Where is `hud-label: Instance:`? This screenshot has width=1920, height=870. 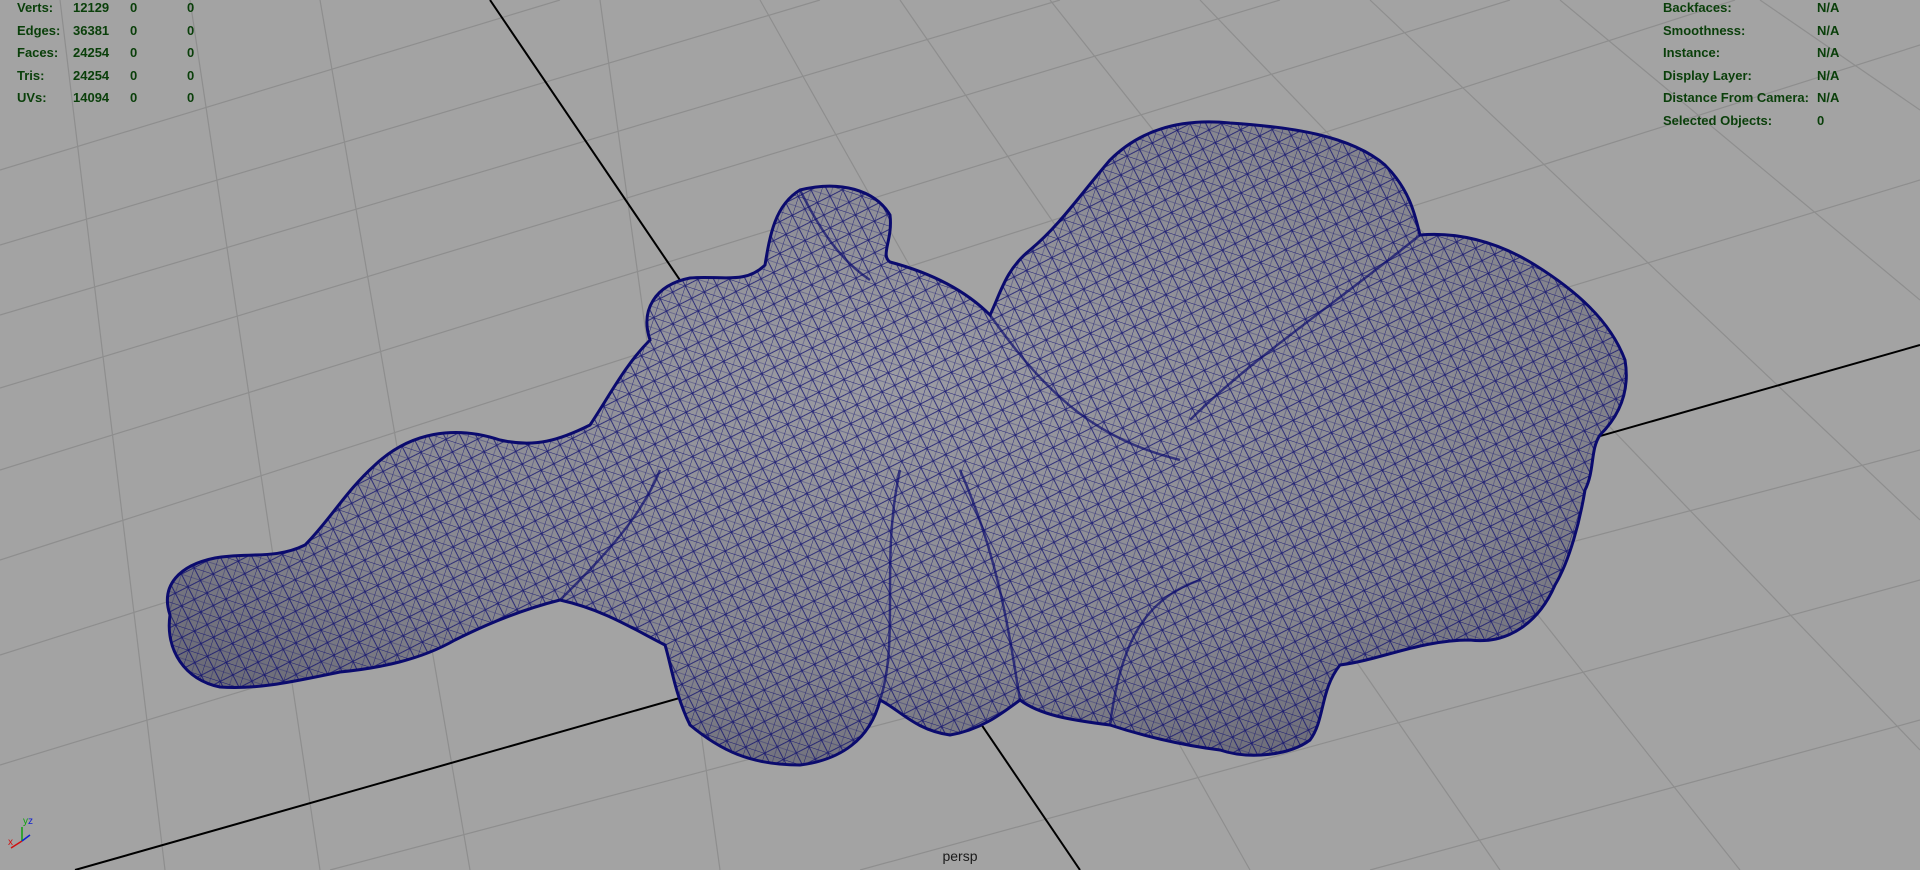 hud-label: Instance: is located at coordinates (1692, 52).